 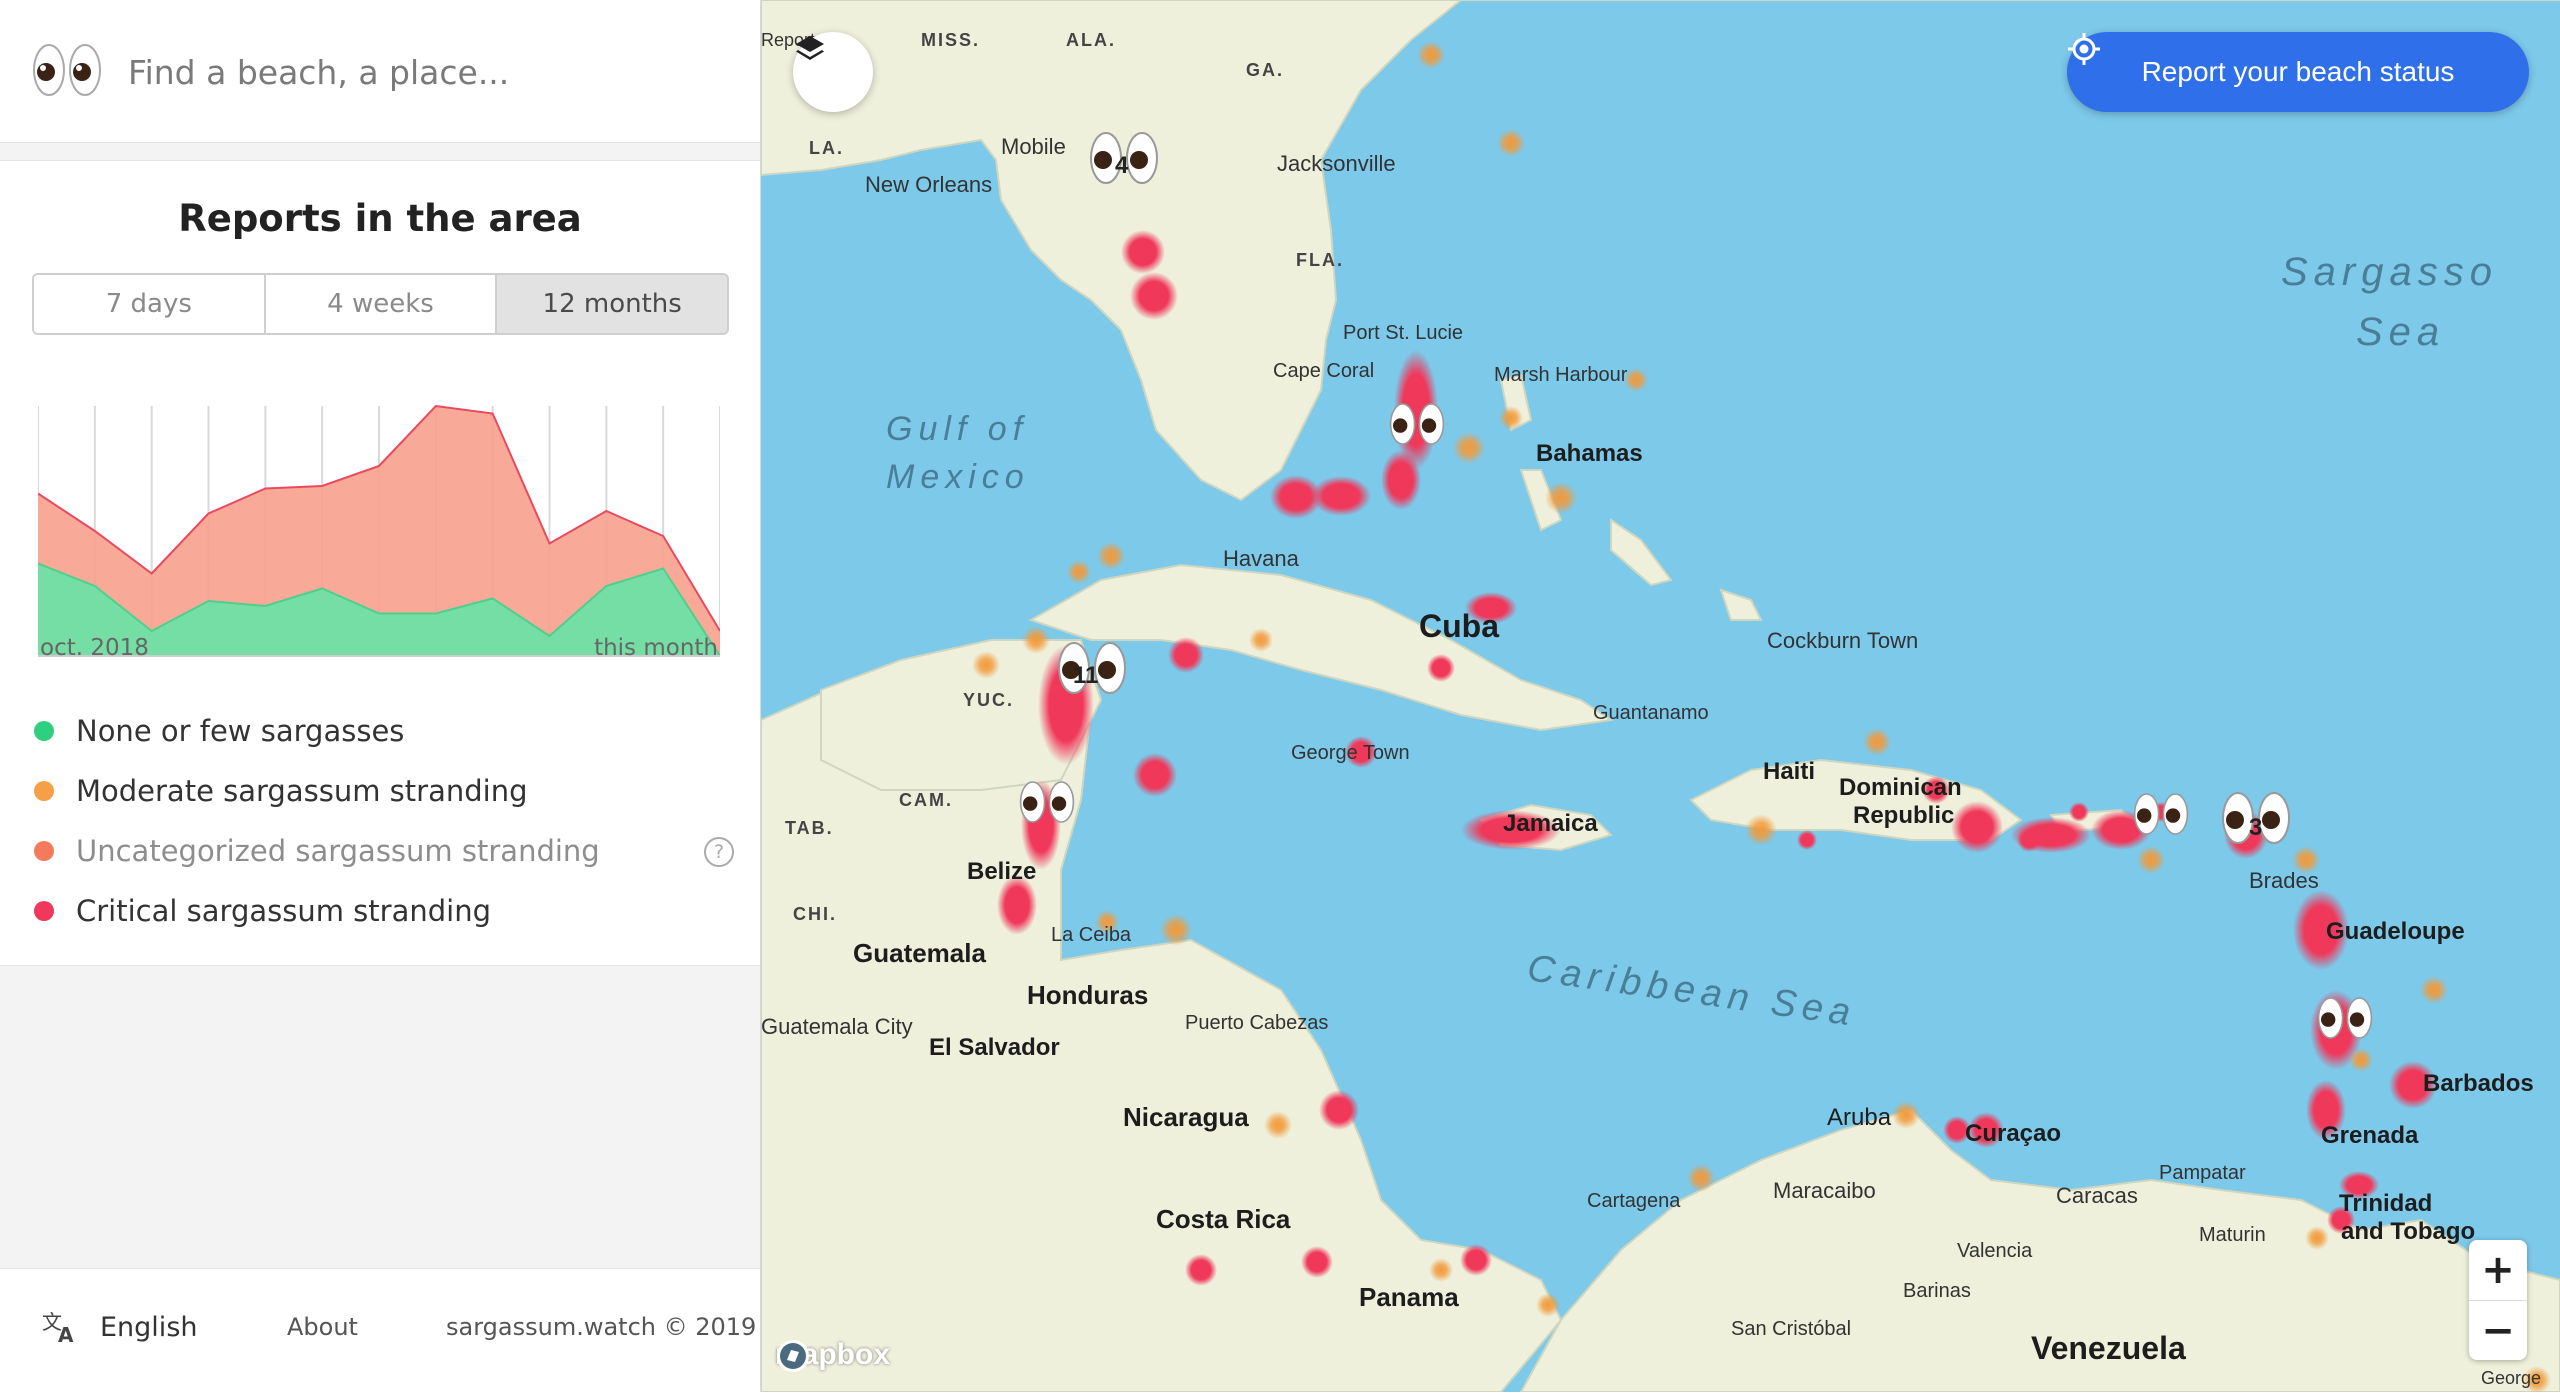 What do you see at coordinates (240, 731) in the screenshot?
I see `legend-label: None or few sargasses` at bounding box center [240, 731].